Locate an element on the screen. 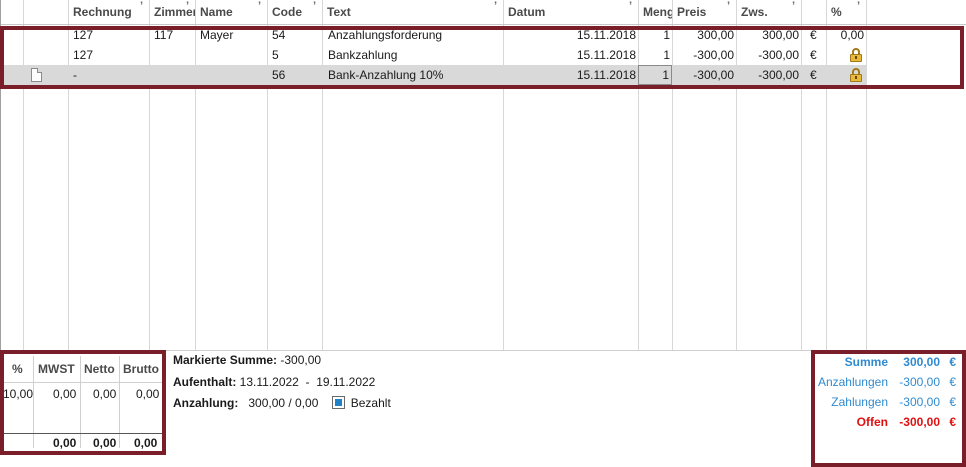  cell-code: 54 is located at coordinates (279, 35).